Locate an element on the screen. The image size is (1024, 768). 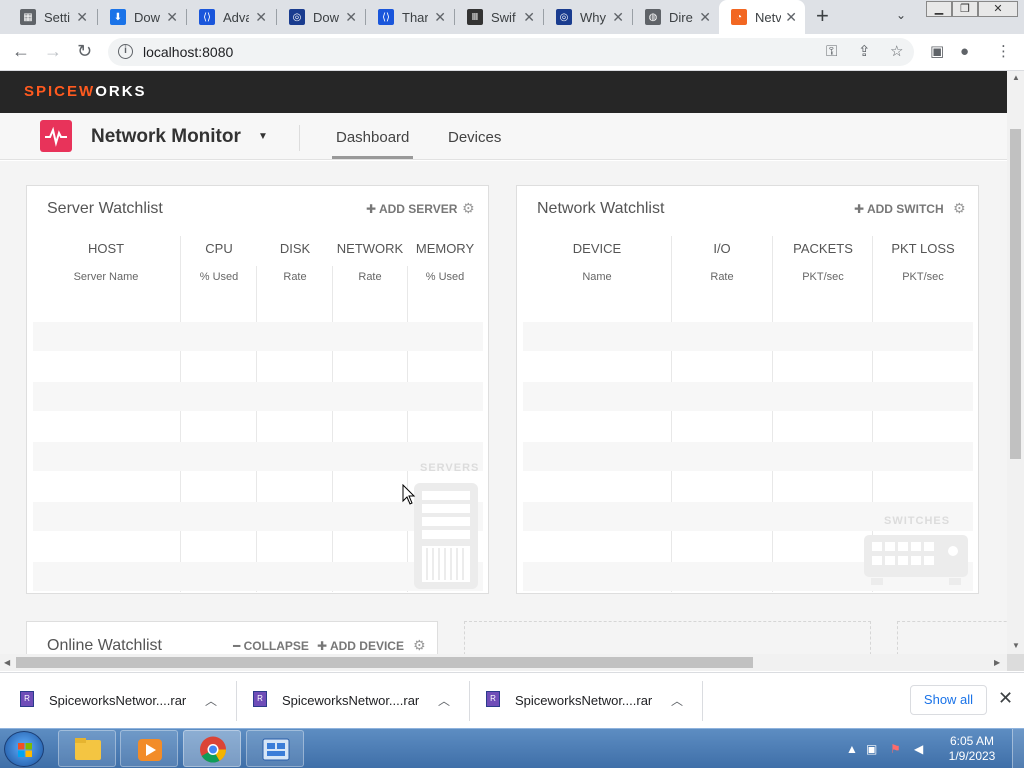
share-icon: ⇪ is located at coordinates (864, 52).